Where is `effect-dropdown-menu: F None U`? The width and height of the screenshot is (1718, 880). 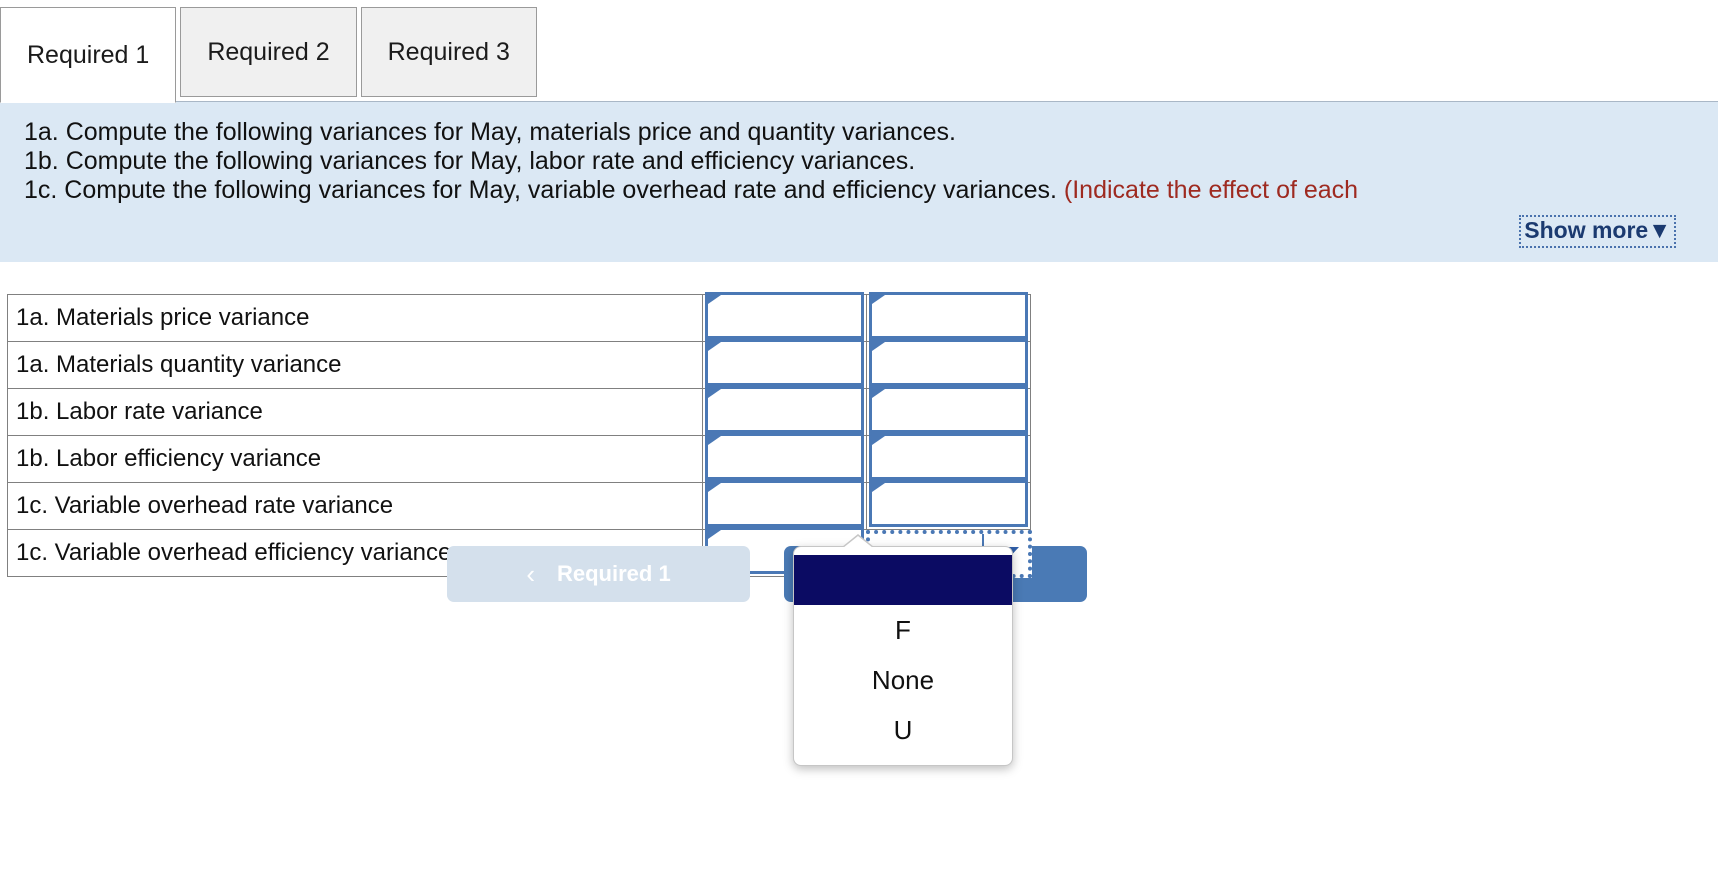 effect-dropdown-menu: F None U is located at coordinates (903, 650).